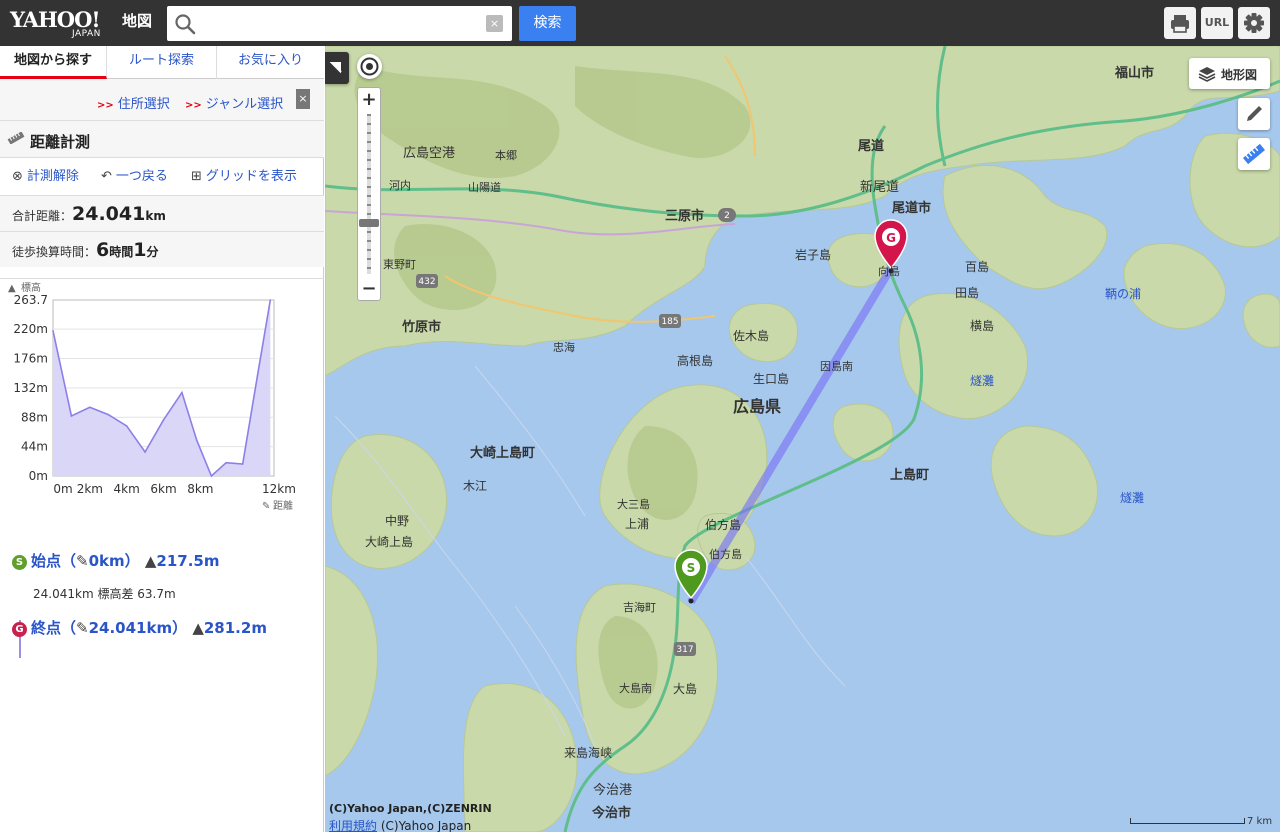 This screenshot has width=1280, height=832. I want to click on start-pin-icon: S, so click(691, 576).